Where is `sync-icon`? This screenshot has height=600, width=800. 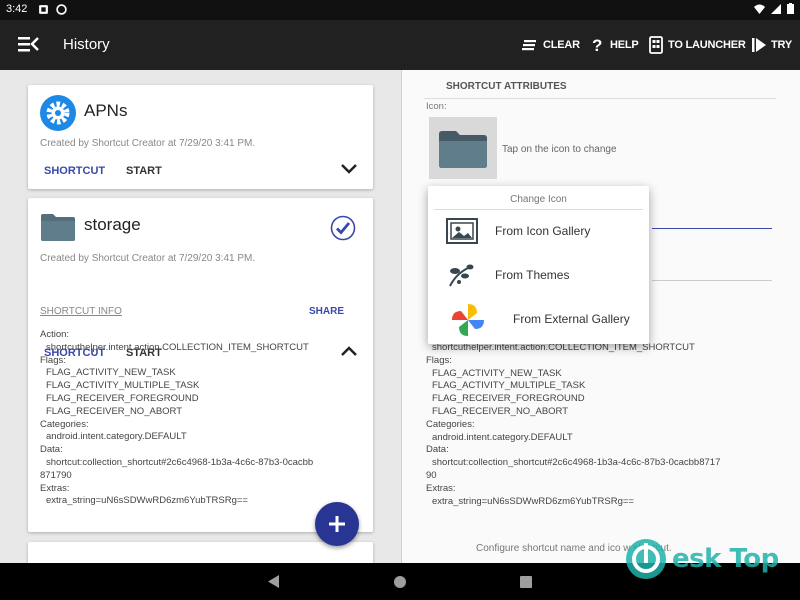
sync-icon is located at coordinates (61, 9).